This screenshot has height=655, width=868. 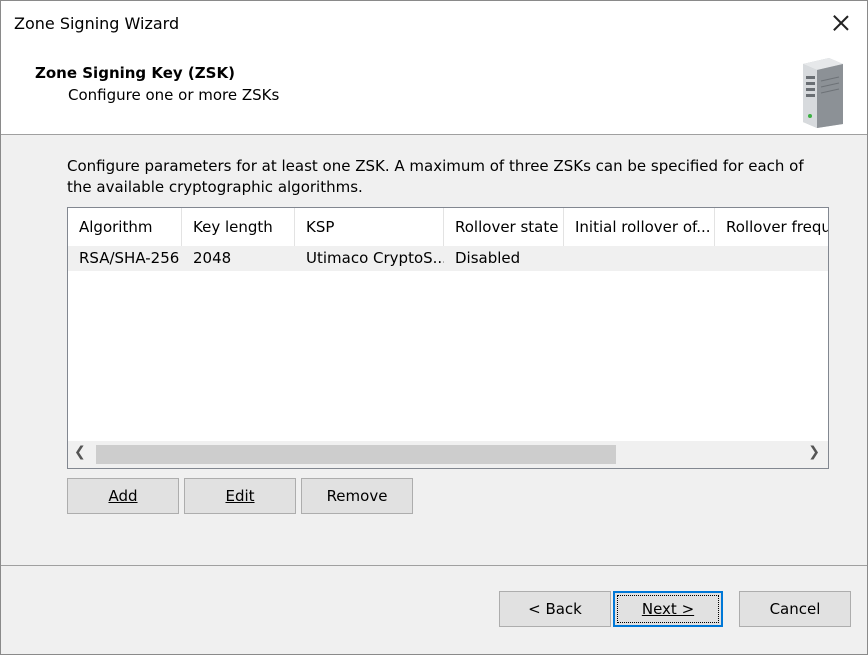 I want to click on scroll-right-icon: ❯, so click(x=814, y=452).